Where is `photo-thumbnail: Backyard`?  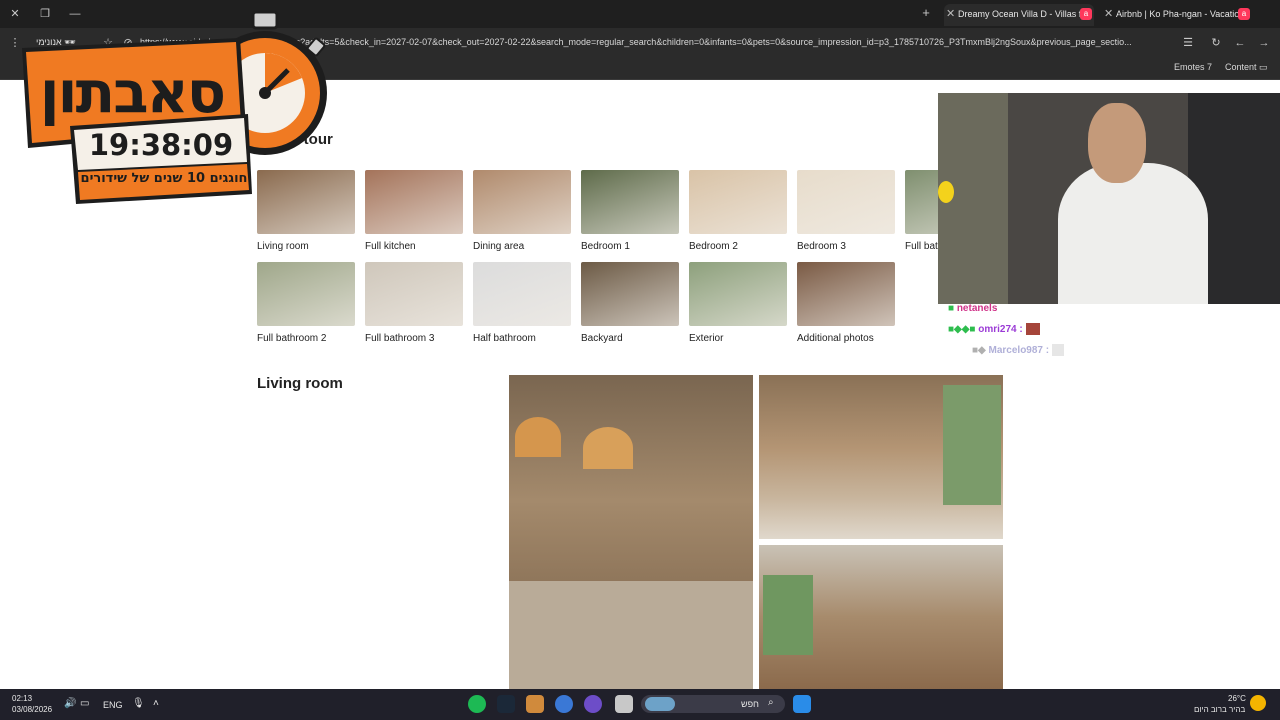 photo-thumbnail: Backyard is located at coordinates (630, 303).